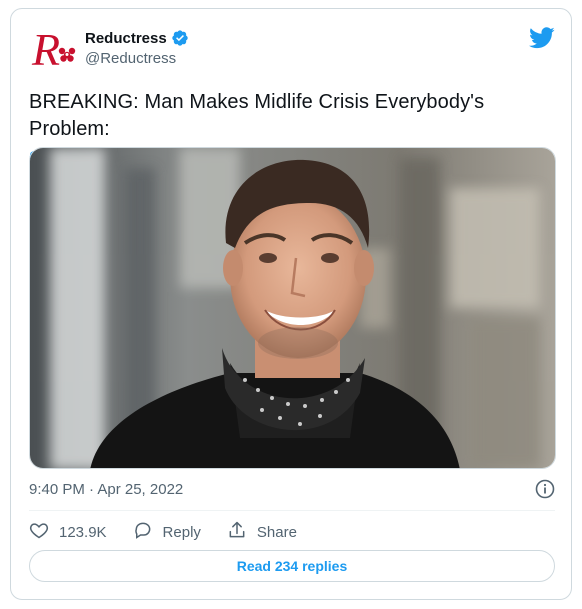 This screenshot has width=582, height=609. I want to click on display-name-row: Reductress, so click(137, 38).